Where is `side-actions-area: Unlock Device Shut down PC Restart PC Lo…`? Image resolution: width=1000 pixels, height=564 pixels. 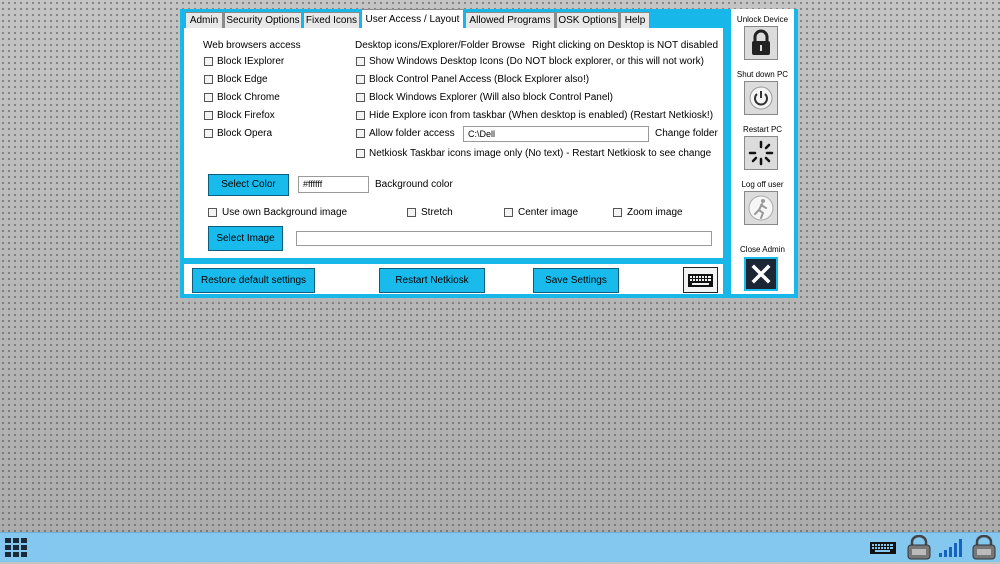 side-actions-area: Unlock Device Shut down PC Restart PC Lo… is located at coordinates (762, 151).